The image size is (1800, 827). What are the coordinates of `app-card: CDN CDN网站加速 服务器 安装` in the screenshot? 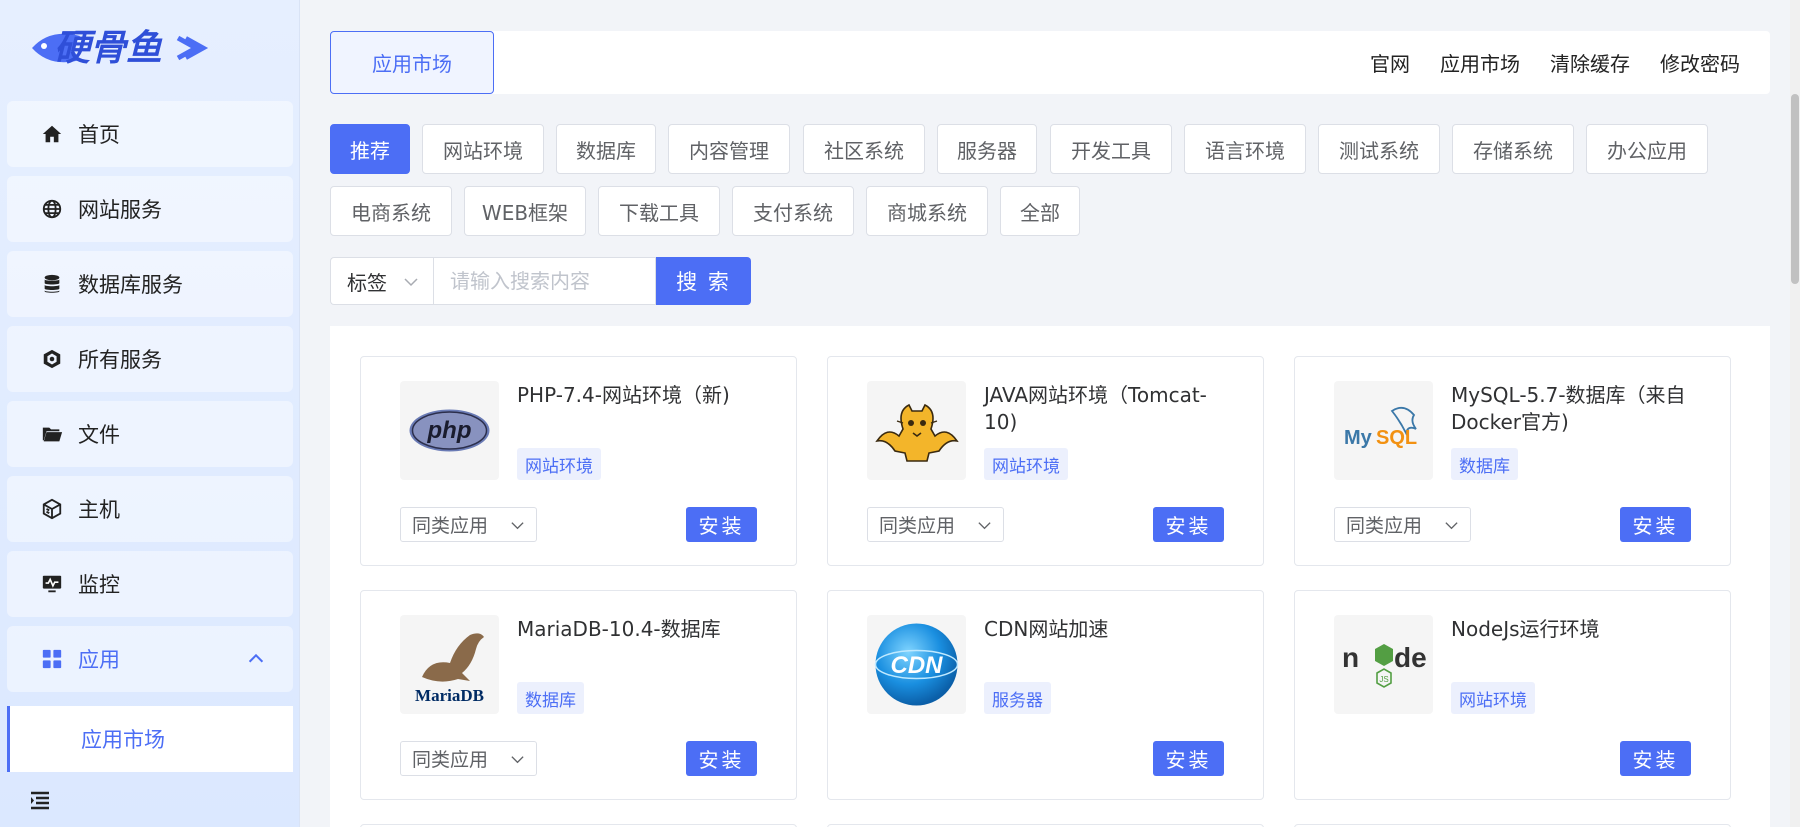 It's located at (1045, 695).